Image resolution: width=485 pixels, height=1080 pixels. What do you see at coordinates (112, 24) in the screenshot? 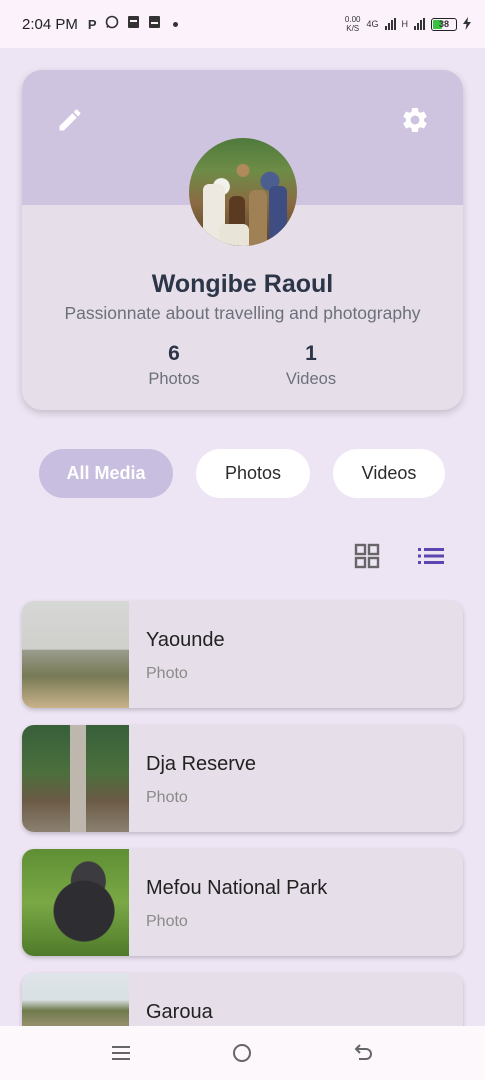
I see `whatsapp-icon` at bounding box center [112, 24].